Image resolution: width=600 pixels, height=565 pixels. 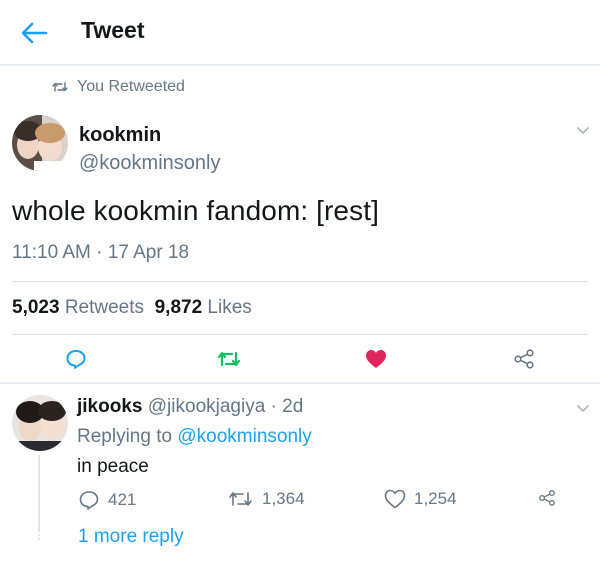 I want to click on reply-handle-time: @jikookjagiya · 2d, so click(x=226, y=406).